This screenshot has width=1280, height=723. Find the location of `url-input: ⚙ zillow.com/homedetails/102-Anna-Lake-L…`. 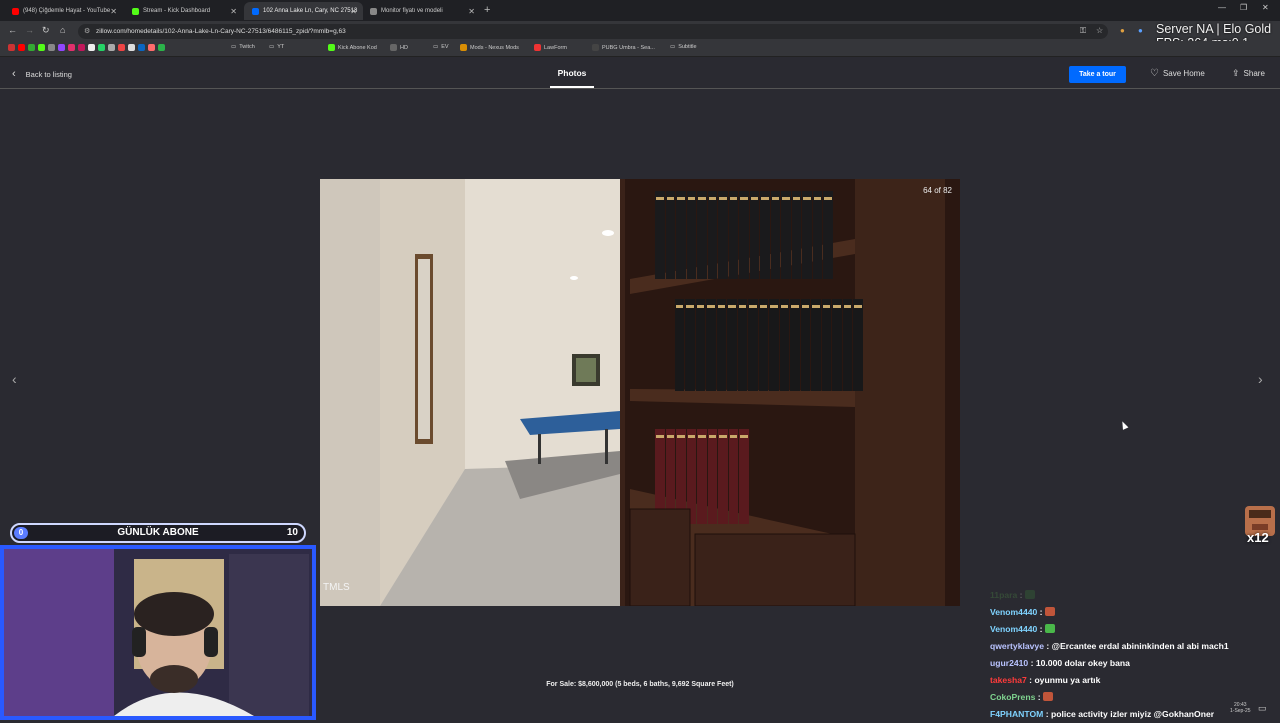

url-input: ⚙ zillow.com/homedetails/102-Anna-Lake-L… is located at coordinates (593, 31).